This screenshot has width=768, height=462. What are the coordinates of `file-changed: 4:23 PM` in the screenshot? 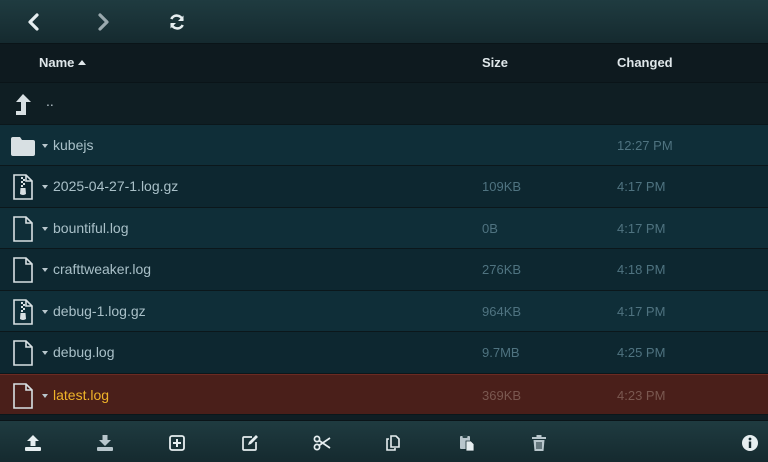 It's located at (641, 395).